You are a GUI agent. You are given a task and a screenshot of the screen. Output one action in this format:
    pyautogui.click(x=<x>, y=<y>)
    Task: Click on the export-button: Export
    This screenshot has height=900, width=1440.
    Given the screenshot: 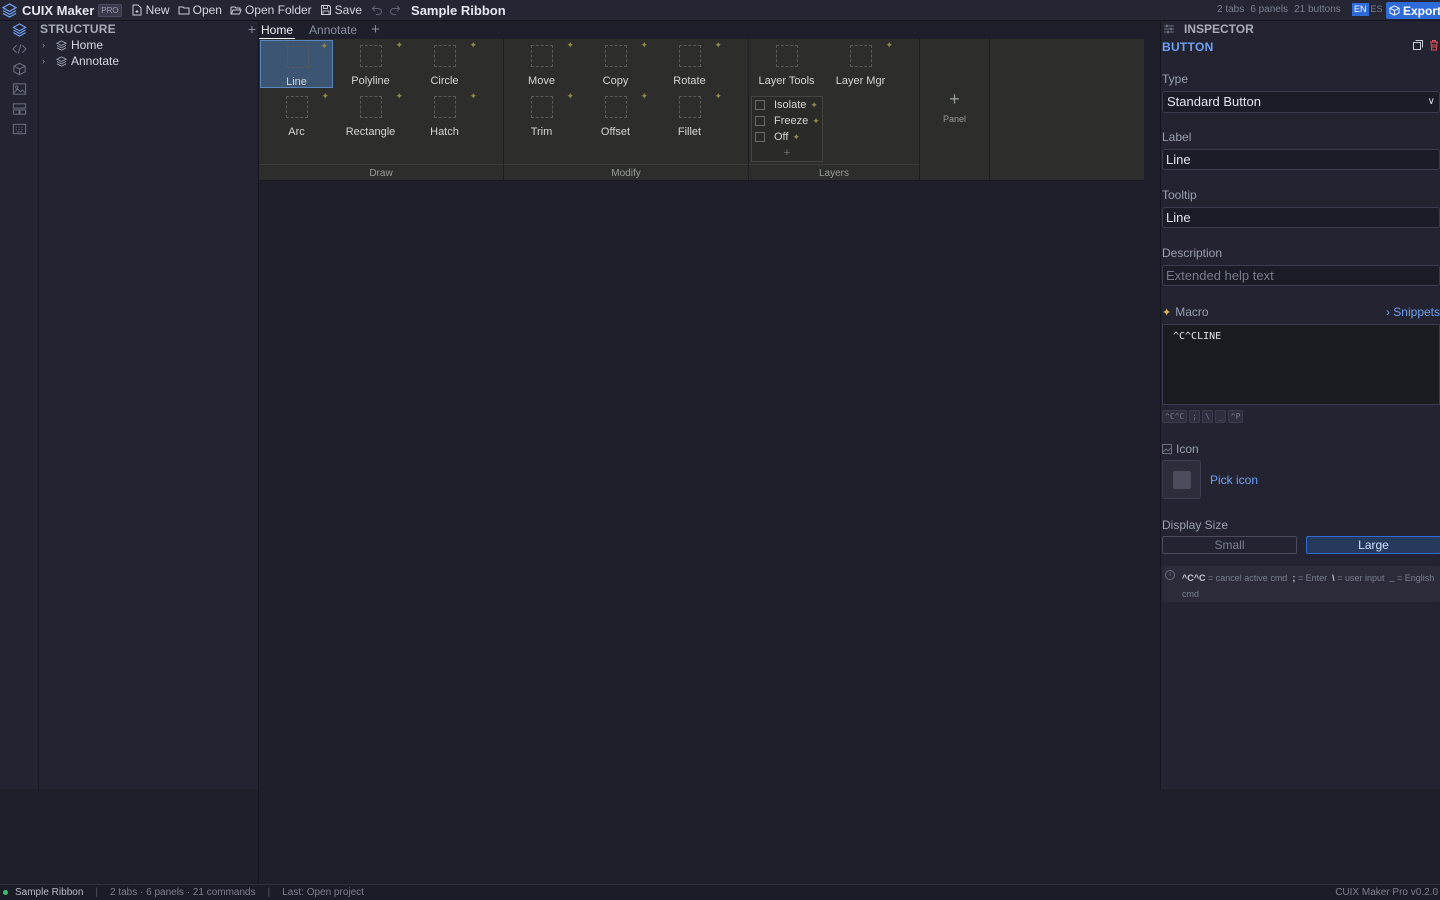 What is the action you would take?
    pyautogui.click(x=1413, y=10)
    